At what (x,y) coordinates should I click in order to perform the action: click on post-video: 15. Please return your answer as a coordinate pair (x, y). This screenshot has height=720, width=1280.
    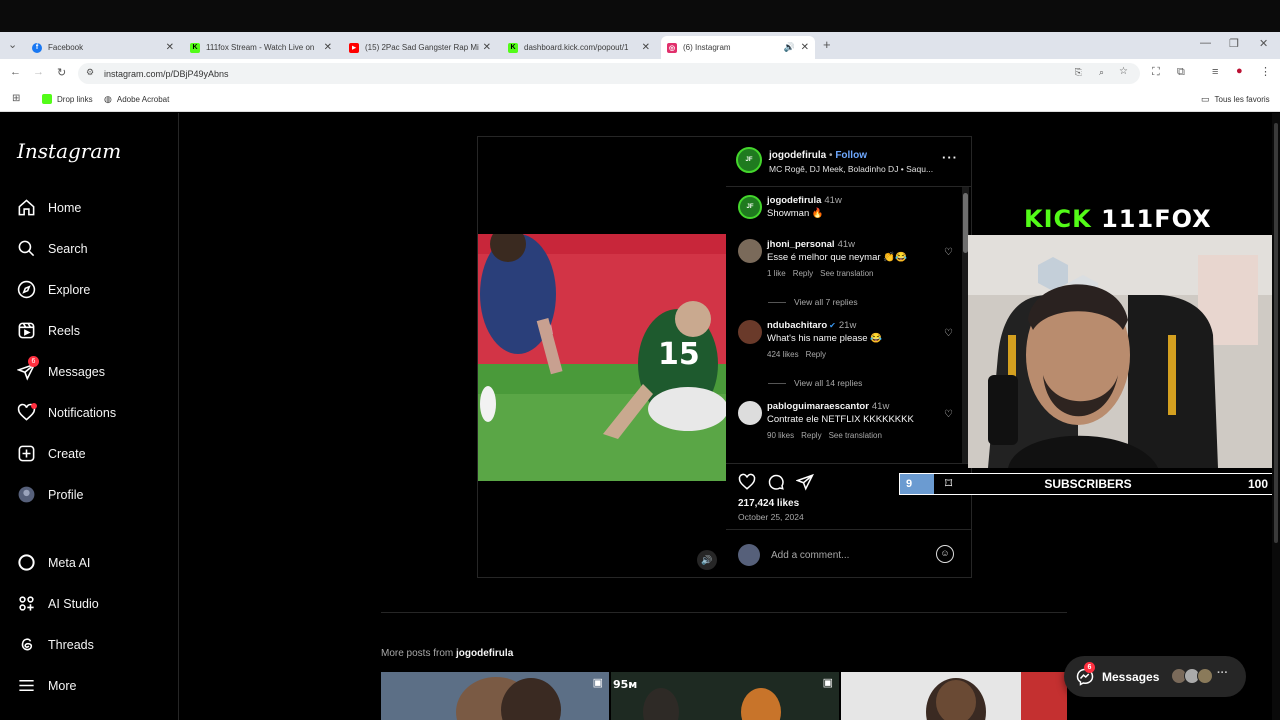
    Looking at the image, I should click on (602, 357).